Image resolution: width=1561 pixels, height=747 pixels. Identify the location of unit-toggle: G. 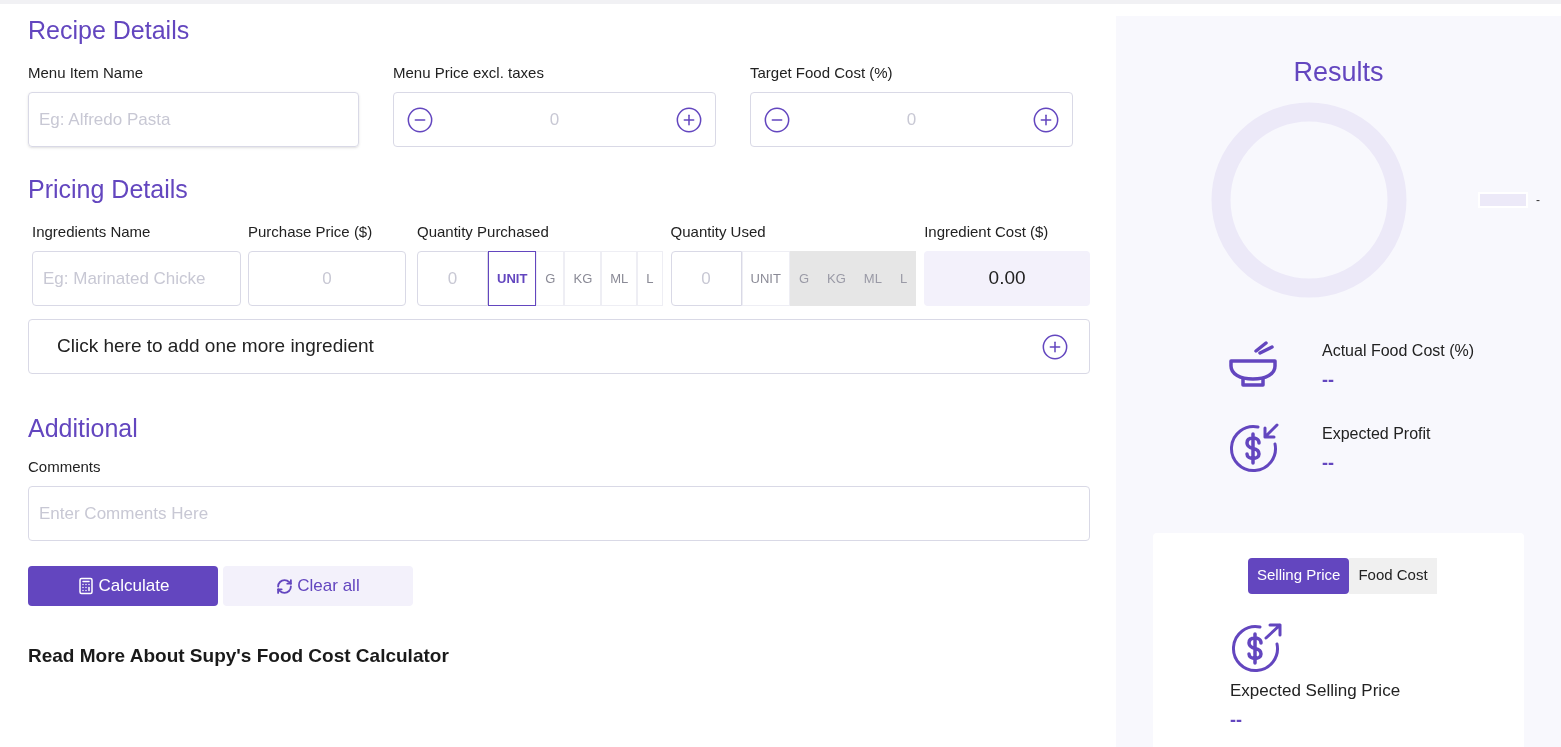
(550, 278).